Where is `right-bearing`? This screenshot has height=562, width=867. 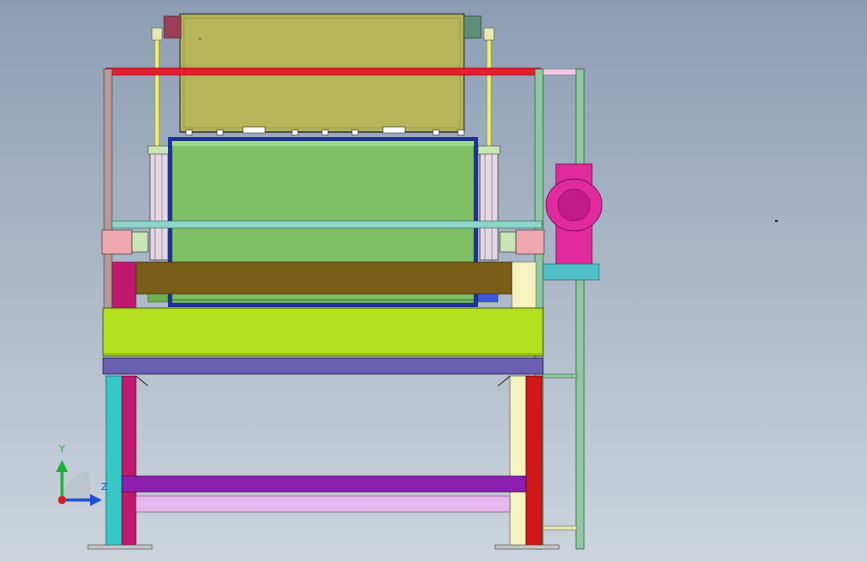 right-bearing is located at coordinates (522, 242).